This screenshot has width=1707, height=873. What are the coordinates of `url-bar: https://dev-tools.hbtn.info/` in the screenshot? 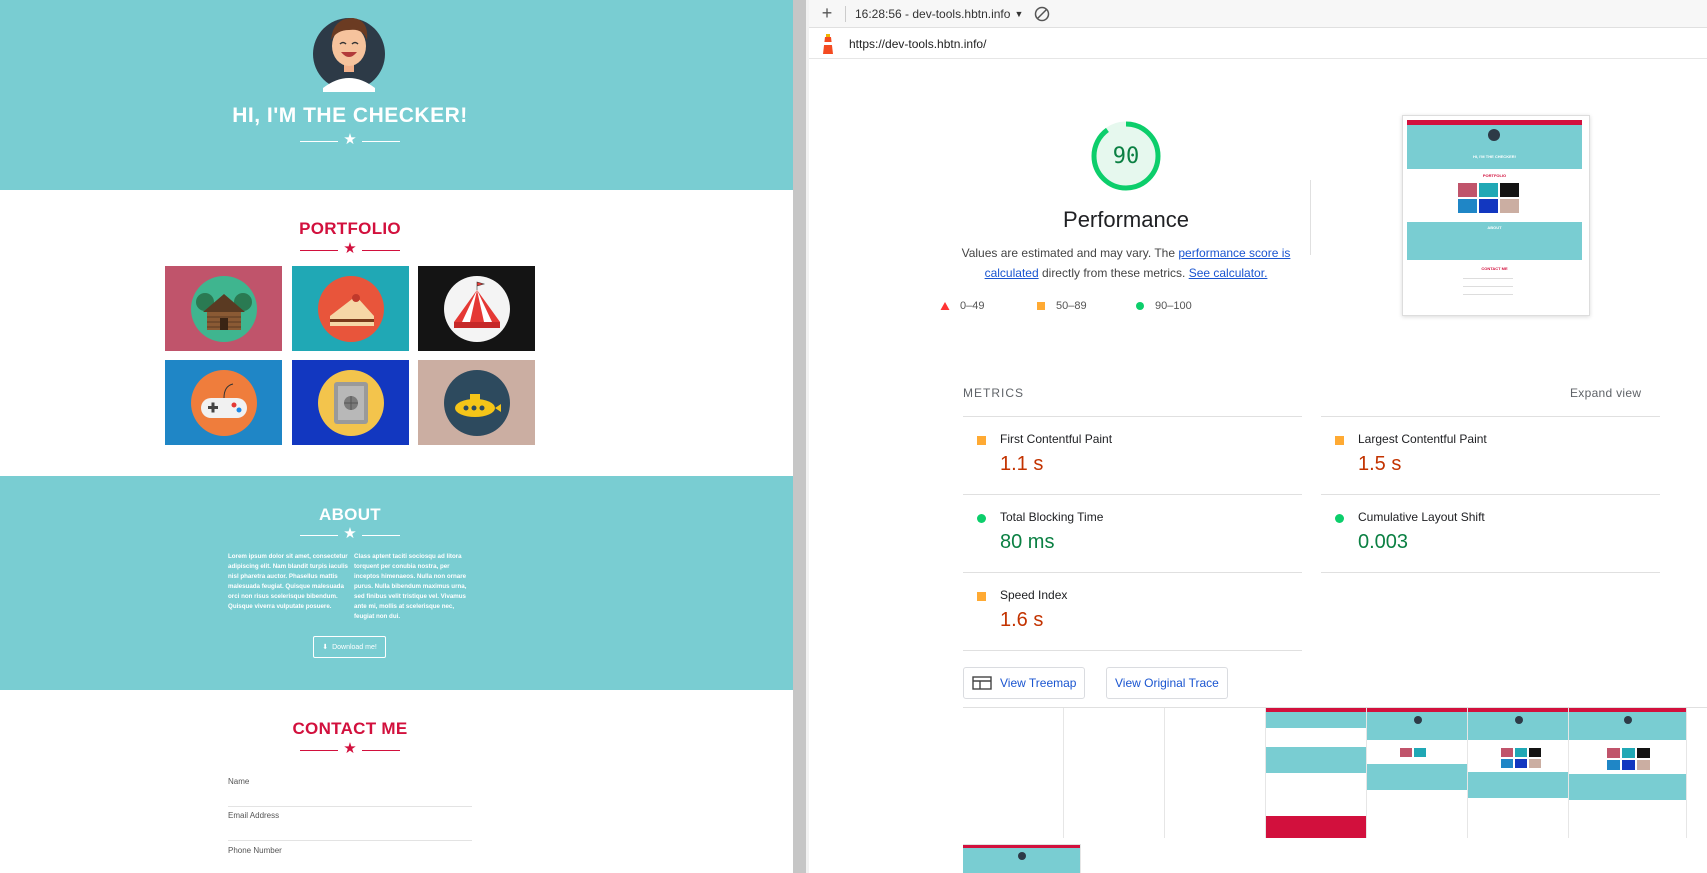 It's located at (1258, 44).